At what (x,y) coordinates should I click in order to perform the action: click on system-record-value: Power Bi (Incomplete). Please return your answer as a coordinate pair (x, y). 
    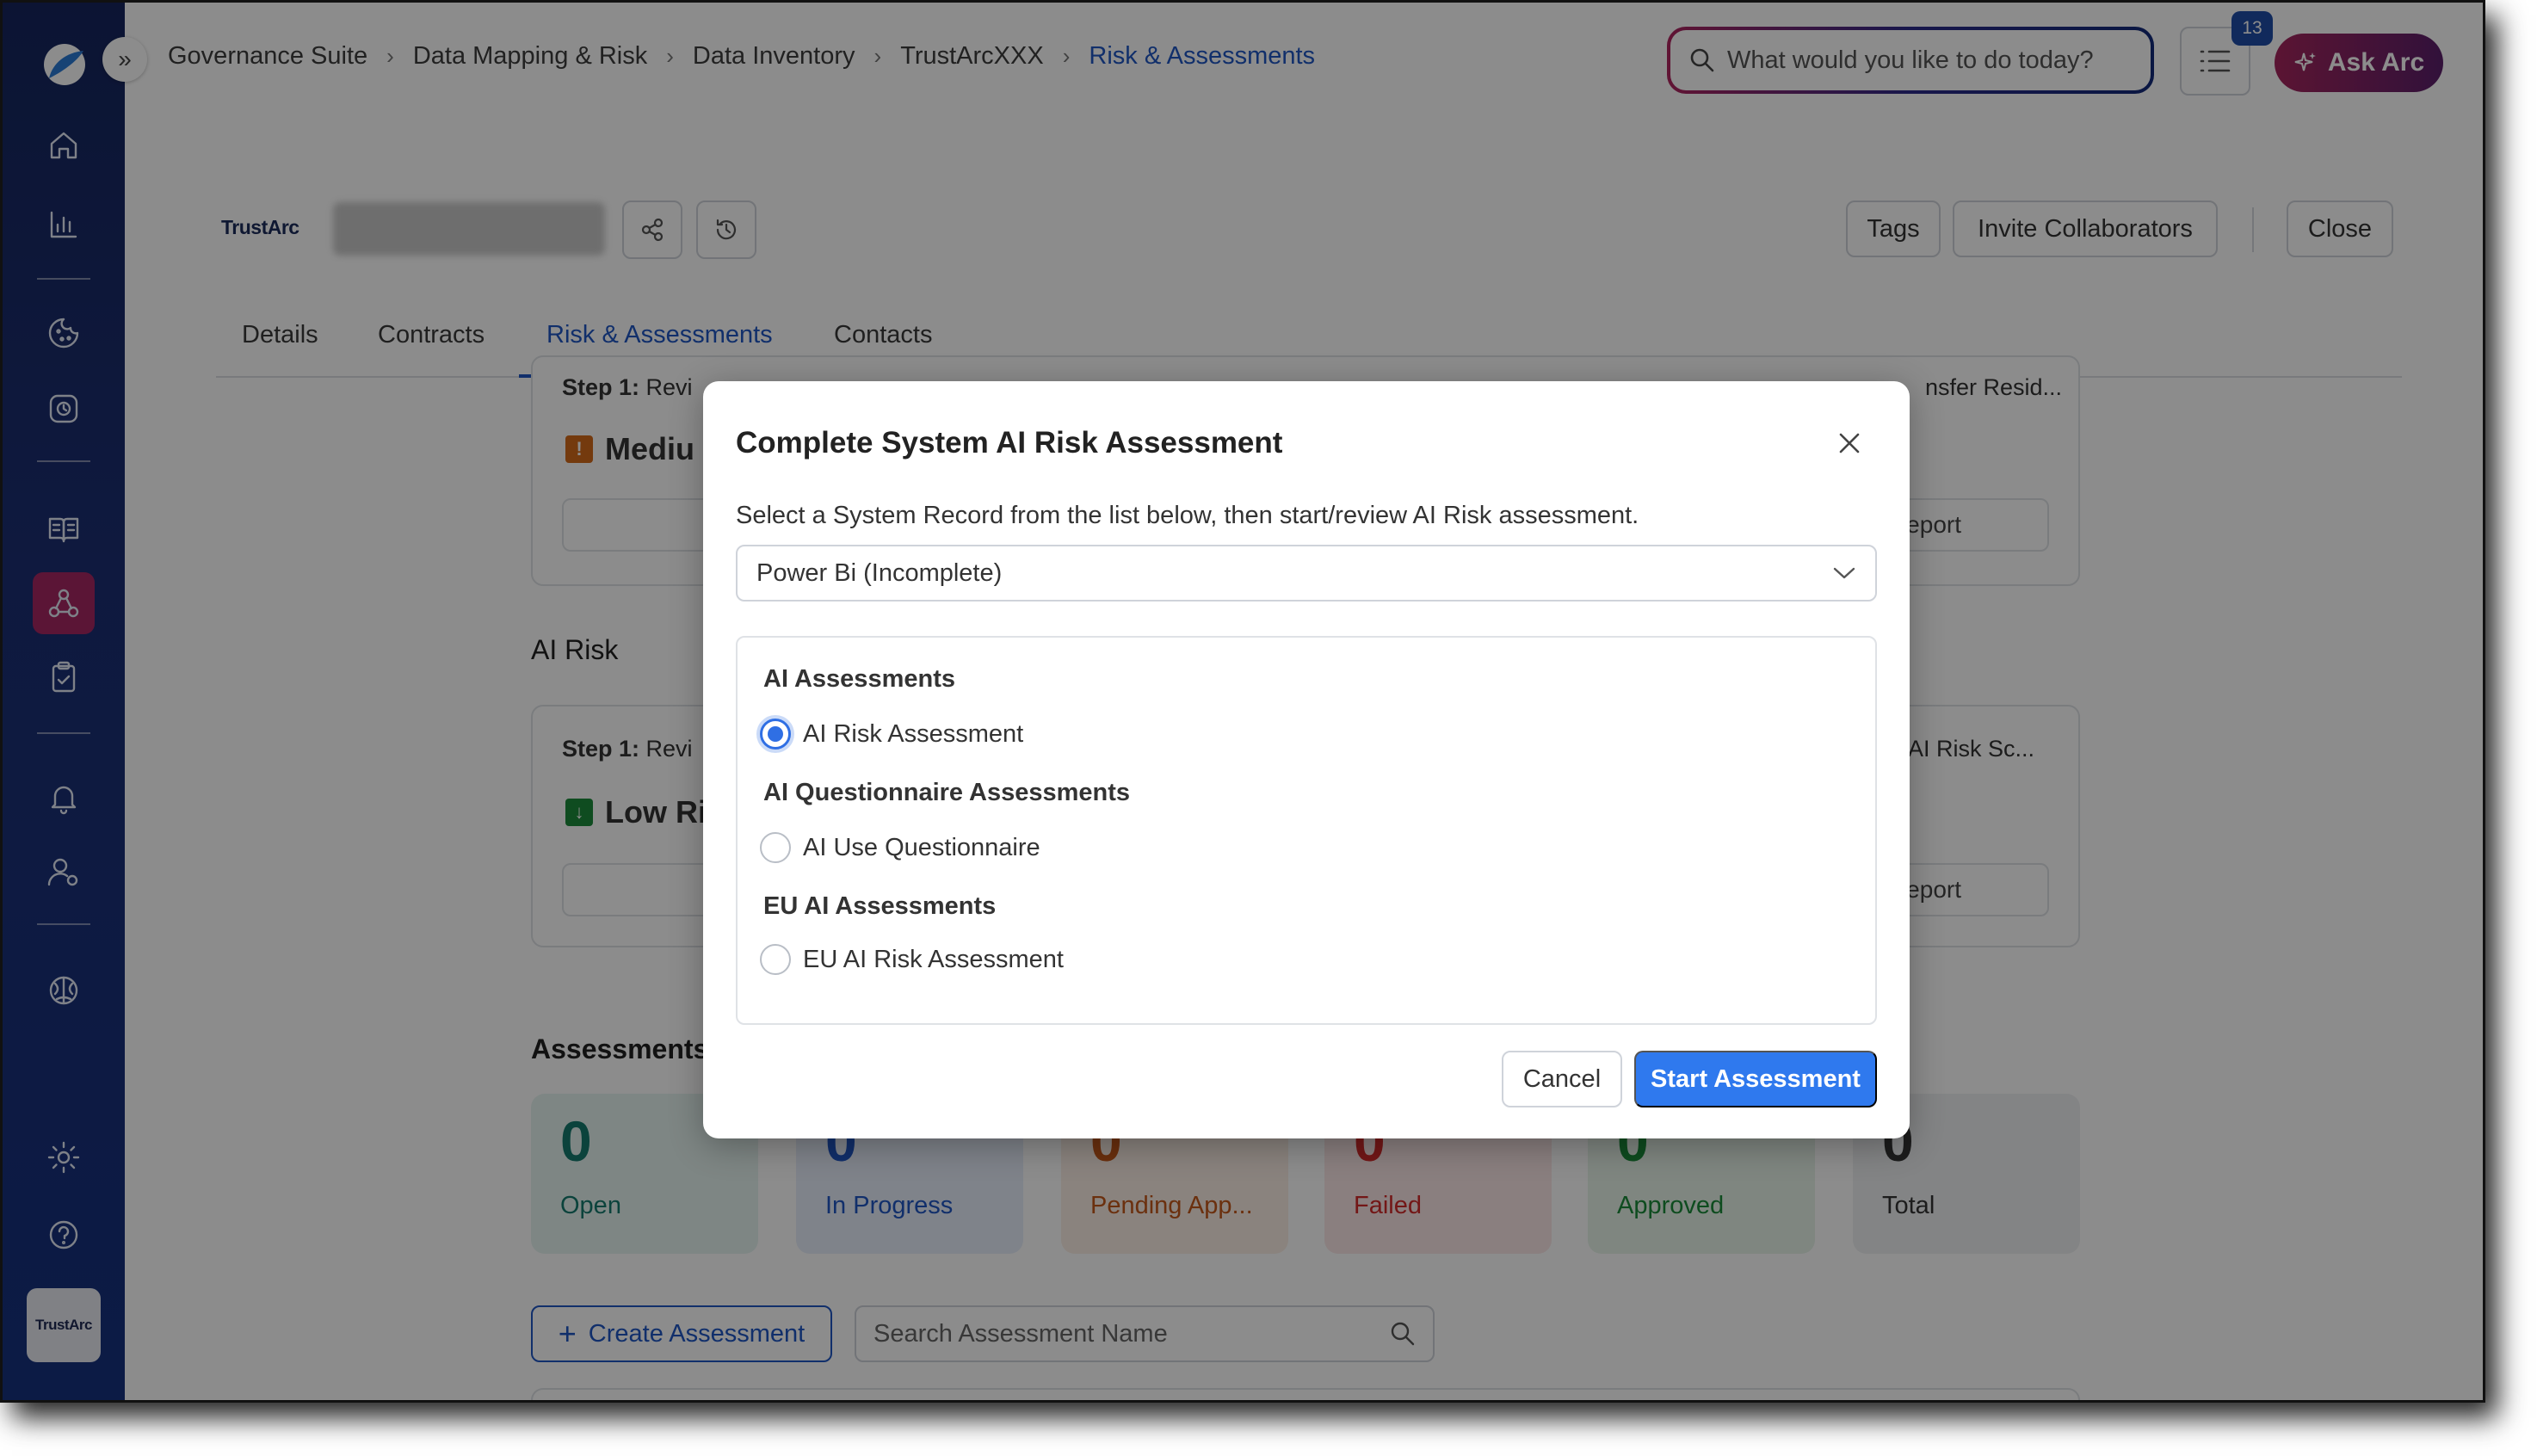
    Looking at the image, I should click on (879, 572).